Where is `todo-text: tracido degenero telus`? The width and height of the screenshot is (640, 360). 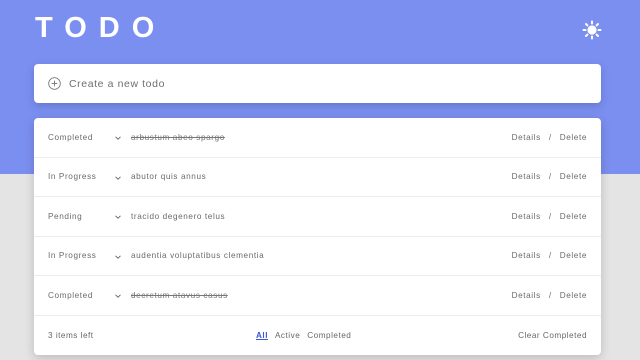
todo-text: tracido degenero telus is located at coordinates (178, 216).